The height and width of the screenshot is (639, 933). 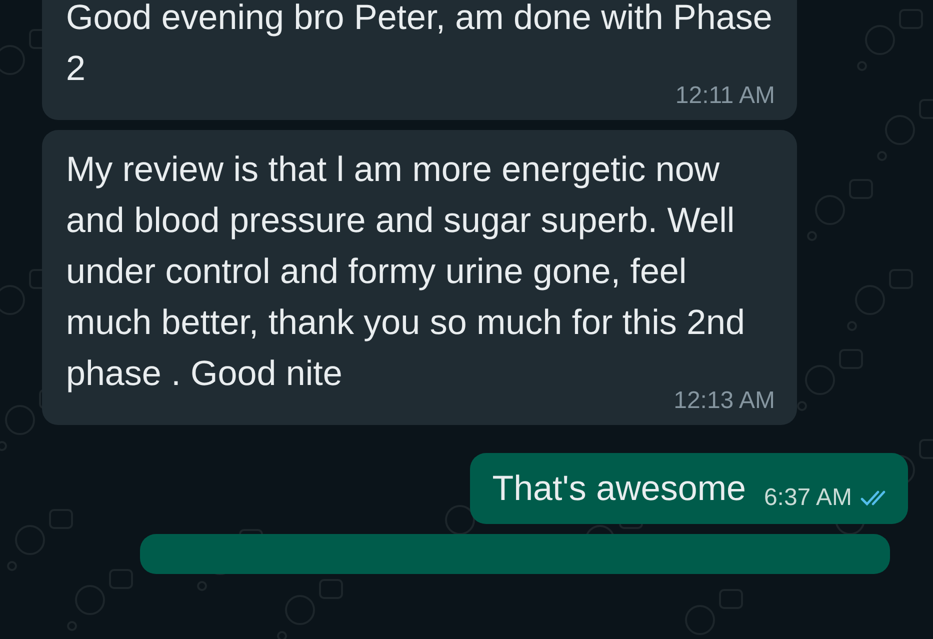 What do you see at coordinates (725, 96) in the screenshot?
I see `message-time: 12:11 AM` at bounding box center [725, 96].